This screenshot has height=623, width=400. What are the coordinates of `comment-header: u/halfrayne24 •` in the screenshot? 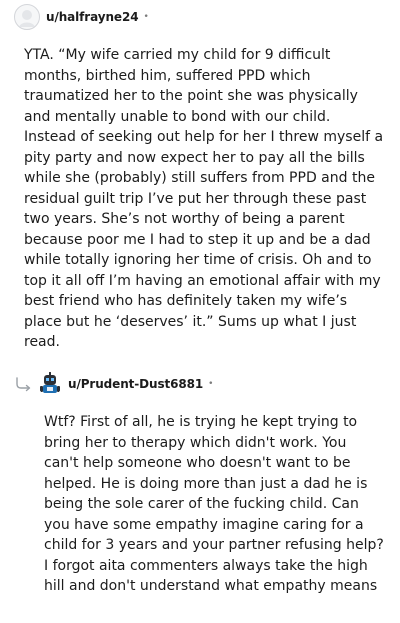 It's located at (81, 17).